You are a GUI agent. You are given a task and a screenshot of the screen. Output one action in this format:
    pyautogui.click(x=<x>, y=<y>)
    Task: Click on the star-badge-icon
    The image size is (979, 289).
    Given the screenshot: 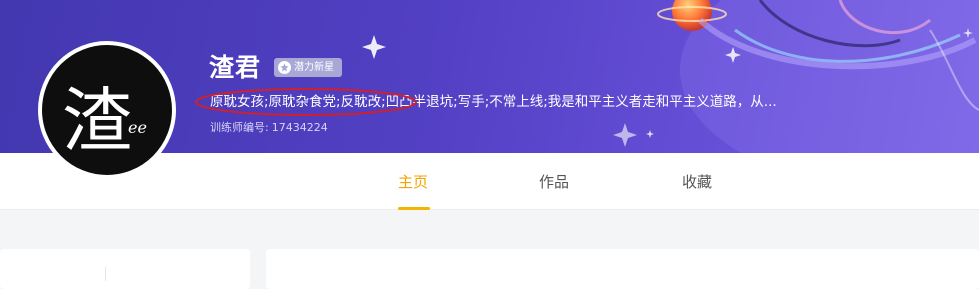 What is the action you would take?
    pyautogui.click(x=284, y=67)
    